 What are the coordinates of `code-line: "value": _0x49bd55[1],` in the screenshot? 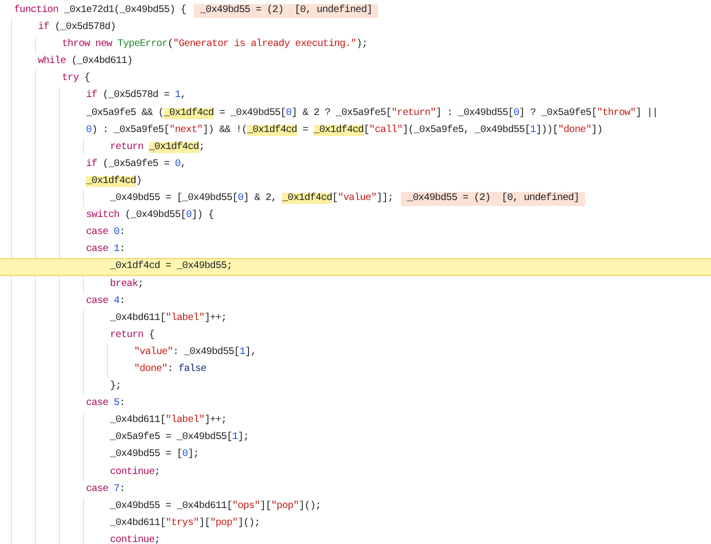 It's located at (195, 353).